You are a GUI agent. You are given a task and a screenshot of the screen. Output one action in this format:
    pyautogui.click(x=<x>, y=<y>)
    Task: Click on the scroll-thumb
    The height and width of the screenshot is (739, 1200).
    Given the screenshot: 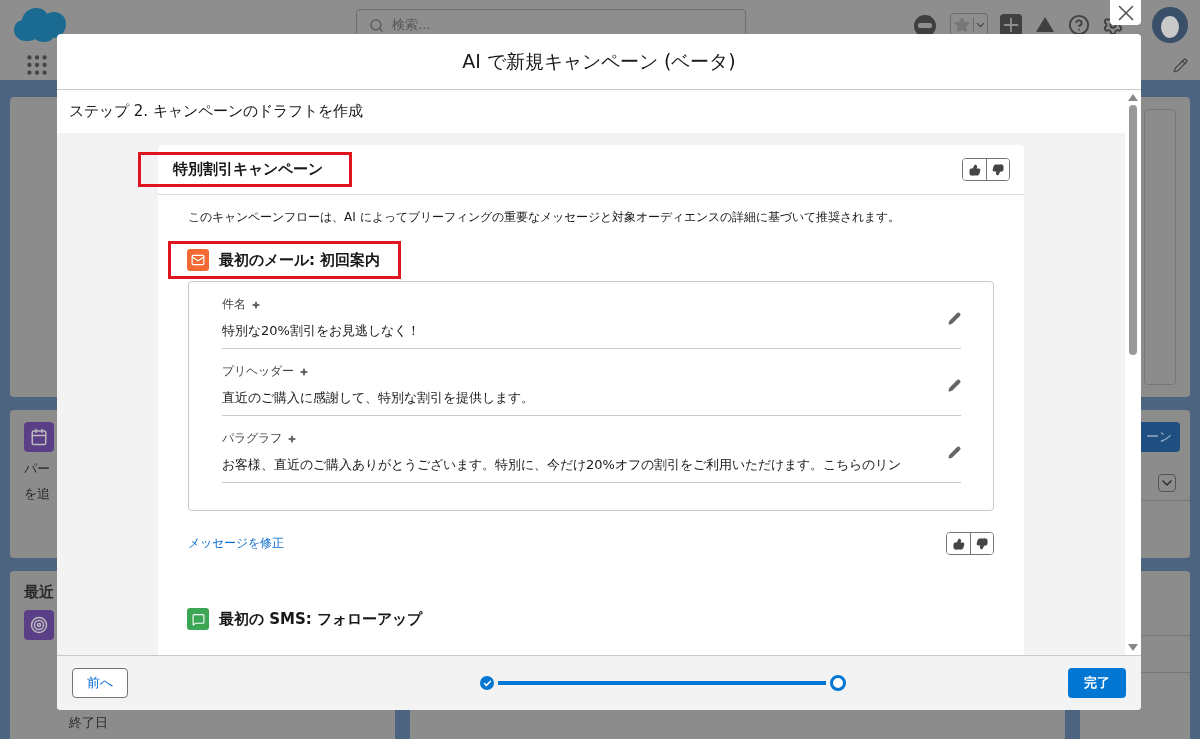 What is the action you would take?
    pyautogui.click(x=1133, y=230)
    